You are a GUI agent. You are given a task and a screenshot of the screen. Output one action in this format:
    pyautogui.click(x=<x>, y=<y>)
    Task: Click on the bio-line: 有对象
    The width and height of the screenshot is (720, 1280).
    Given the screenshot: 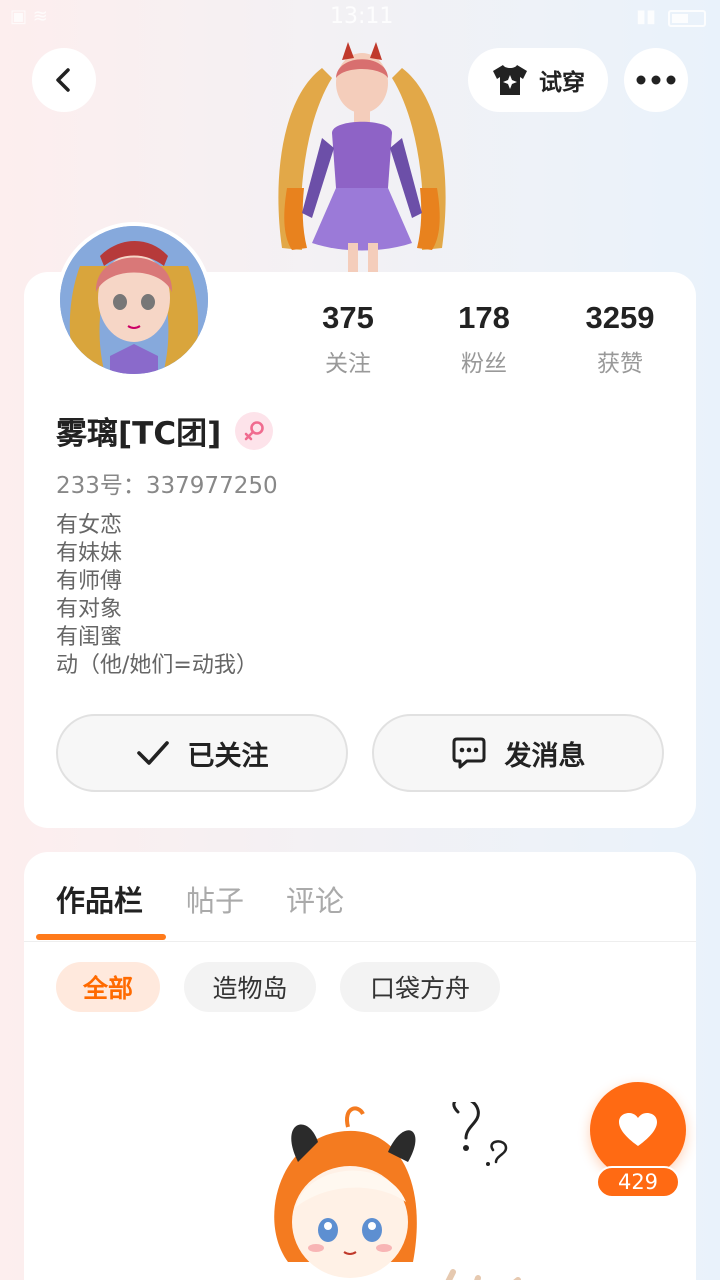 What is the action you would take?
    pyautogui.click(x=89, y=609)
    